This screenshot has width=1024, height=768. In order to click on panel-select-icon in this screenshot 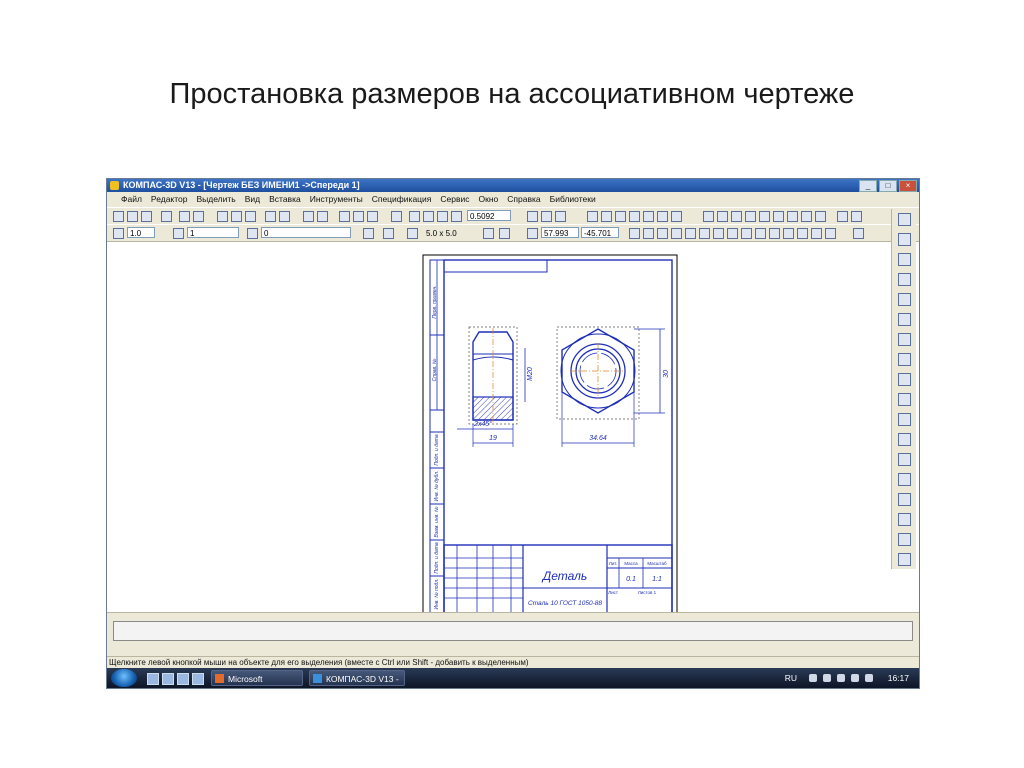, I will do `click(904, 339)`.